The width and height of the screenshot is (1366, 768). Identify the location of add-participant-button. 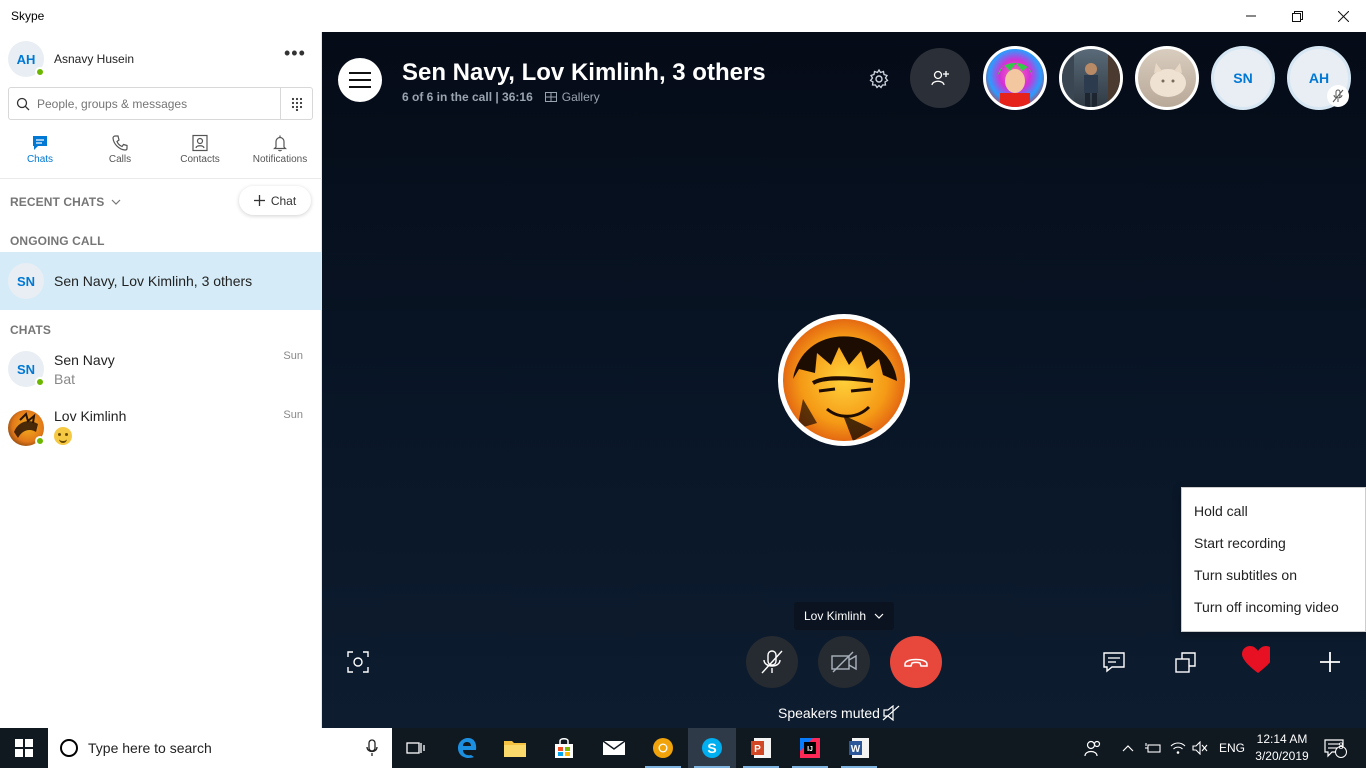
(940, 78).